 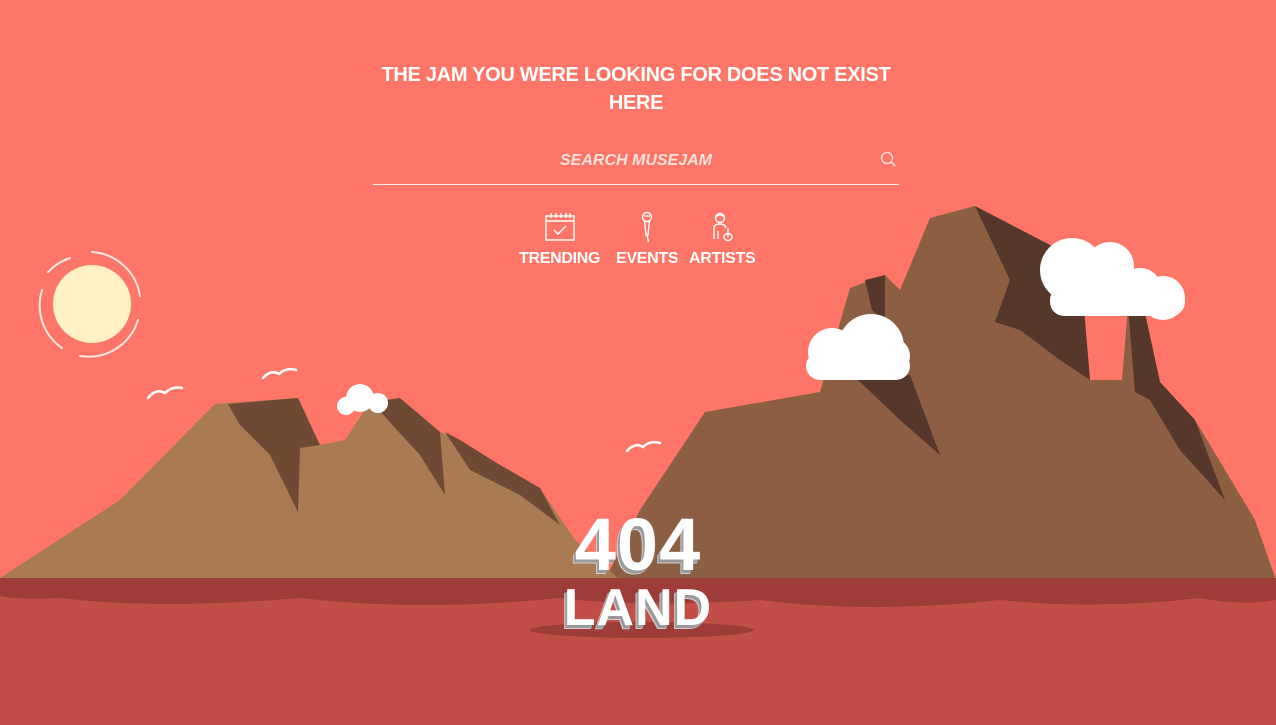 I want to click on error-code: 404, so click(x=638, y=544).